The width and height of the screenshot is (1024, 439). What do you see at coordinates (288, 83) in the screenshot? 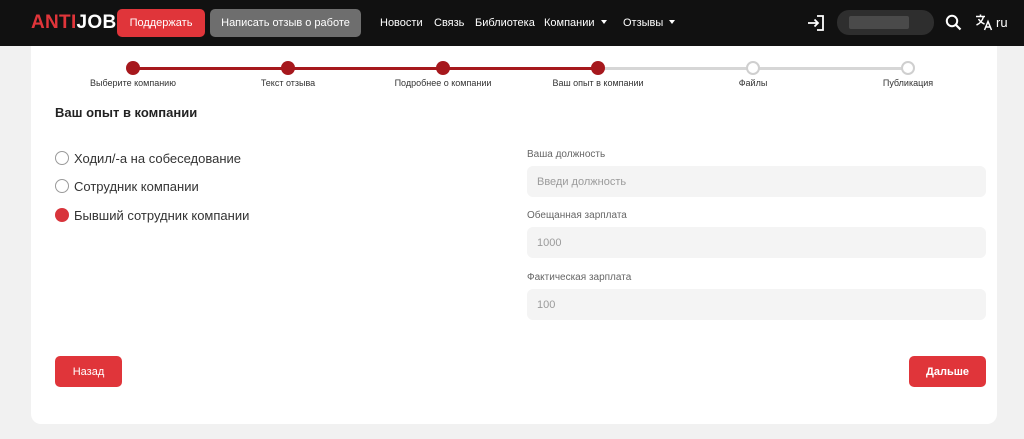
I see `step-label: Текст отзыва` at bounding box center [288, 83].